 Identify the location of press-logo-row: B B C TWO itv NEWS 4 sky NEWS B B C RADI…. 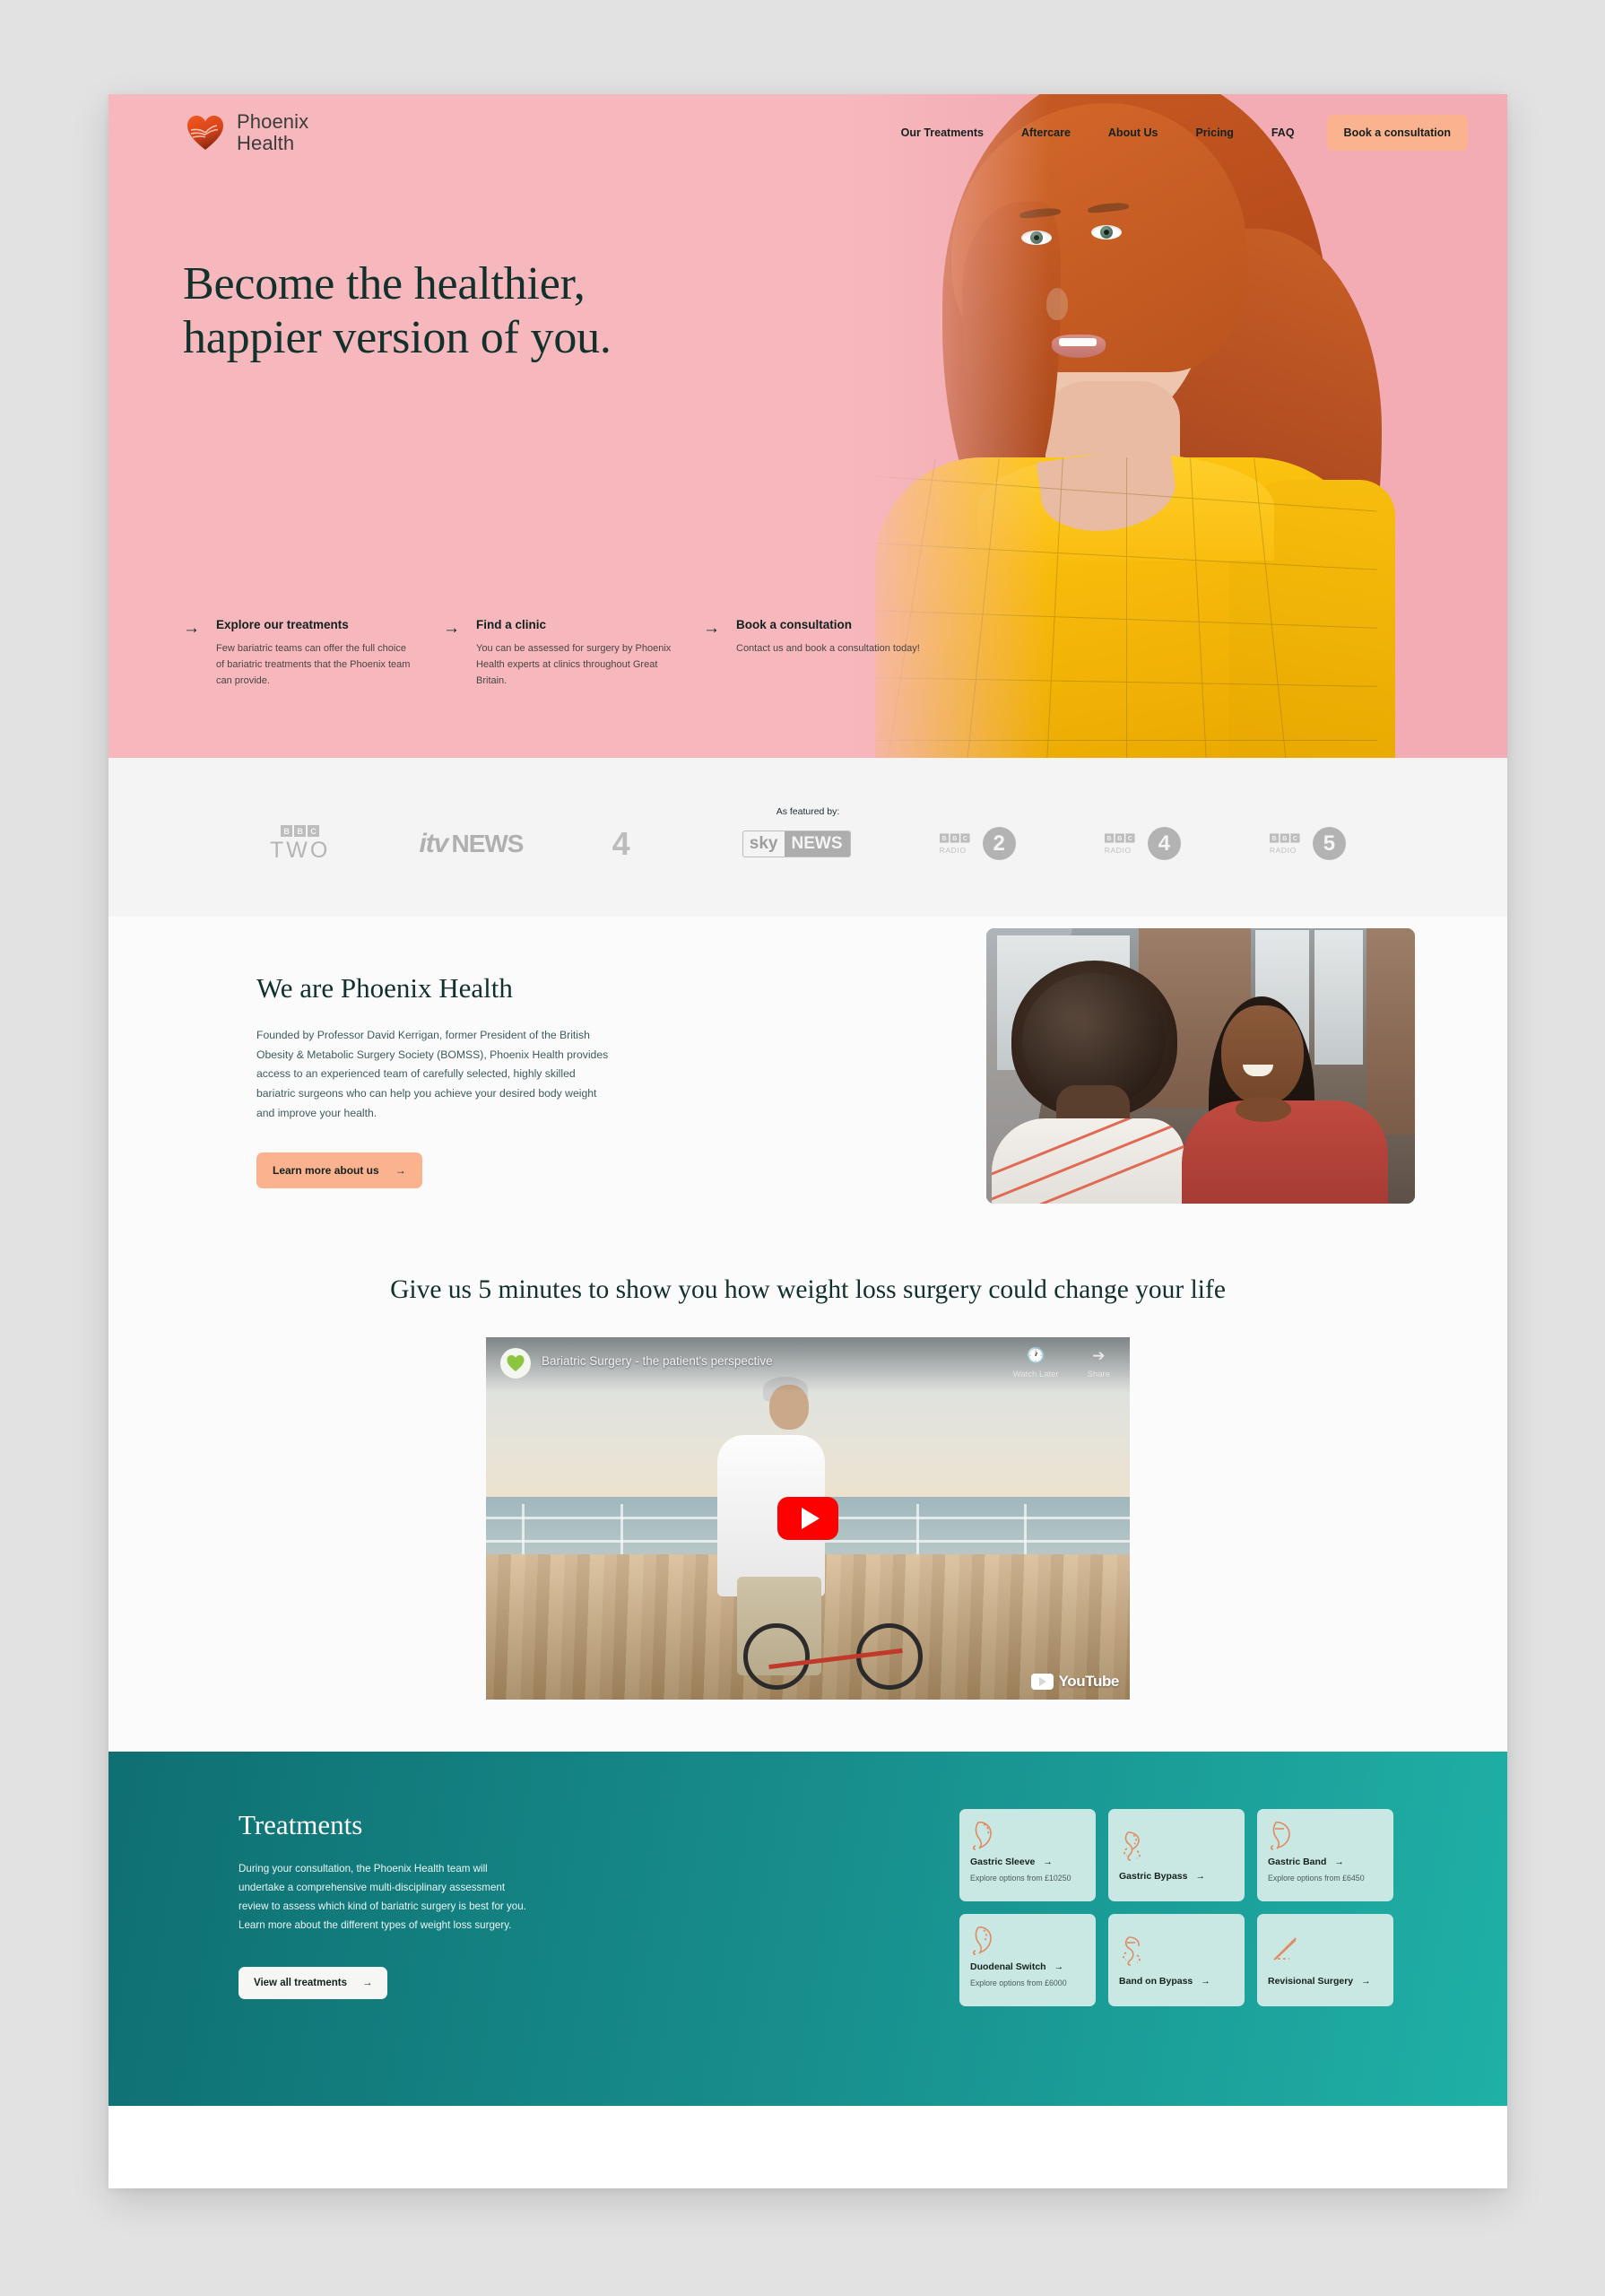
(808, 844).